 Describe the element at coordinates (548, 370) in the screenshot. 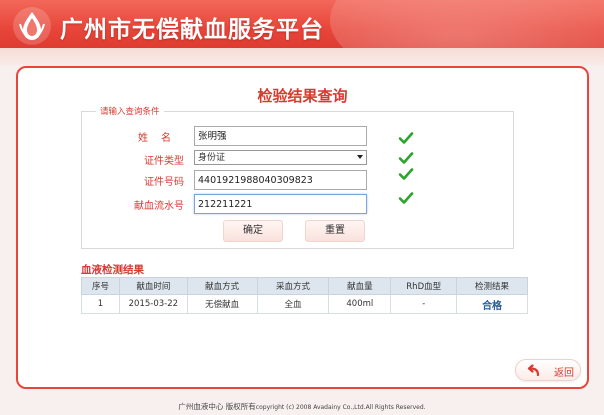

I see `back-button: 返回` at that location.